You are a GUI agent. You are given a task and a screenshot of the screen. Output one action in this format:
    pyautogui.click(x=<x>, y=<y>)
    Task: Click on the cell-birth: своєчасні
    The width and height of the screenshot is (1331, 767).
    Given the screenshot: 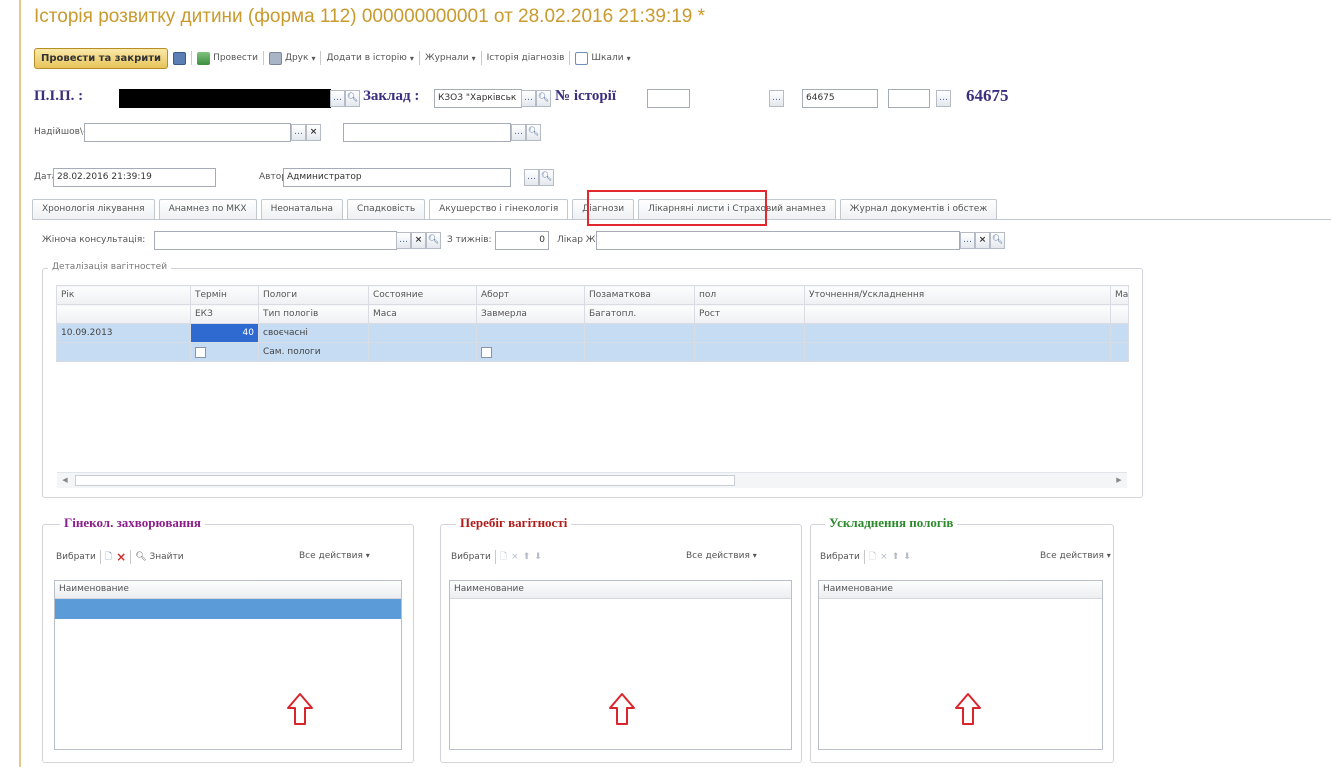 What is the action you would take?
    pyautogui.click(x=313, y=333)
    